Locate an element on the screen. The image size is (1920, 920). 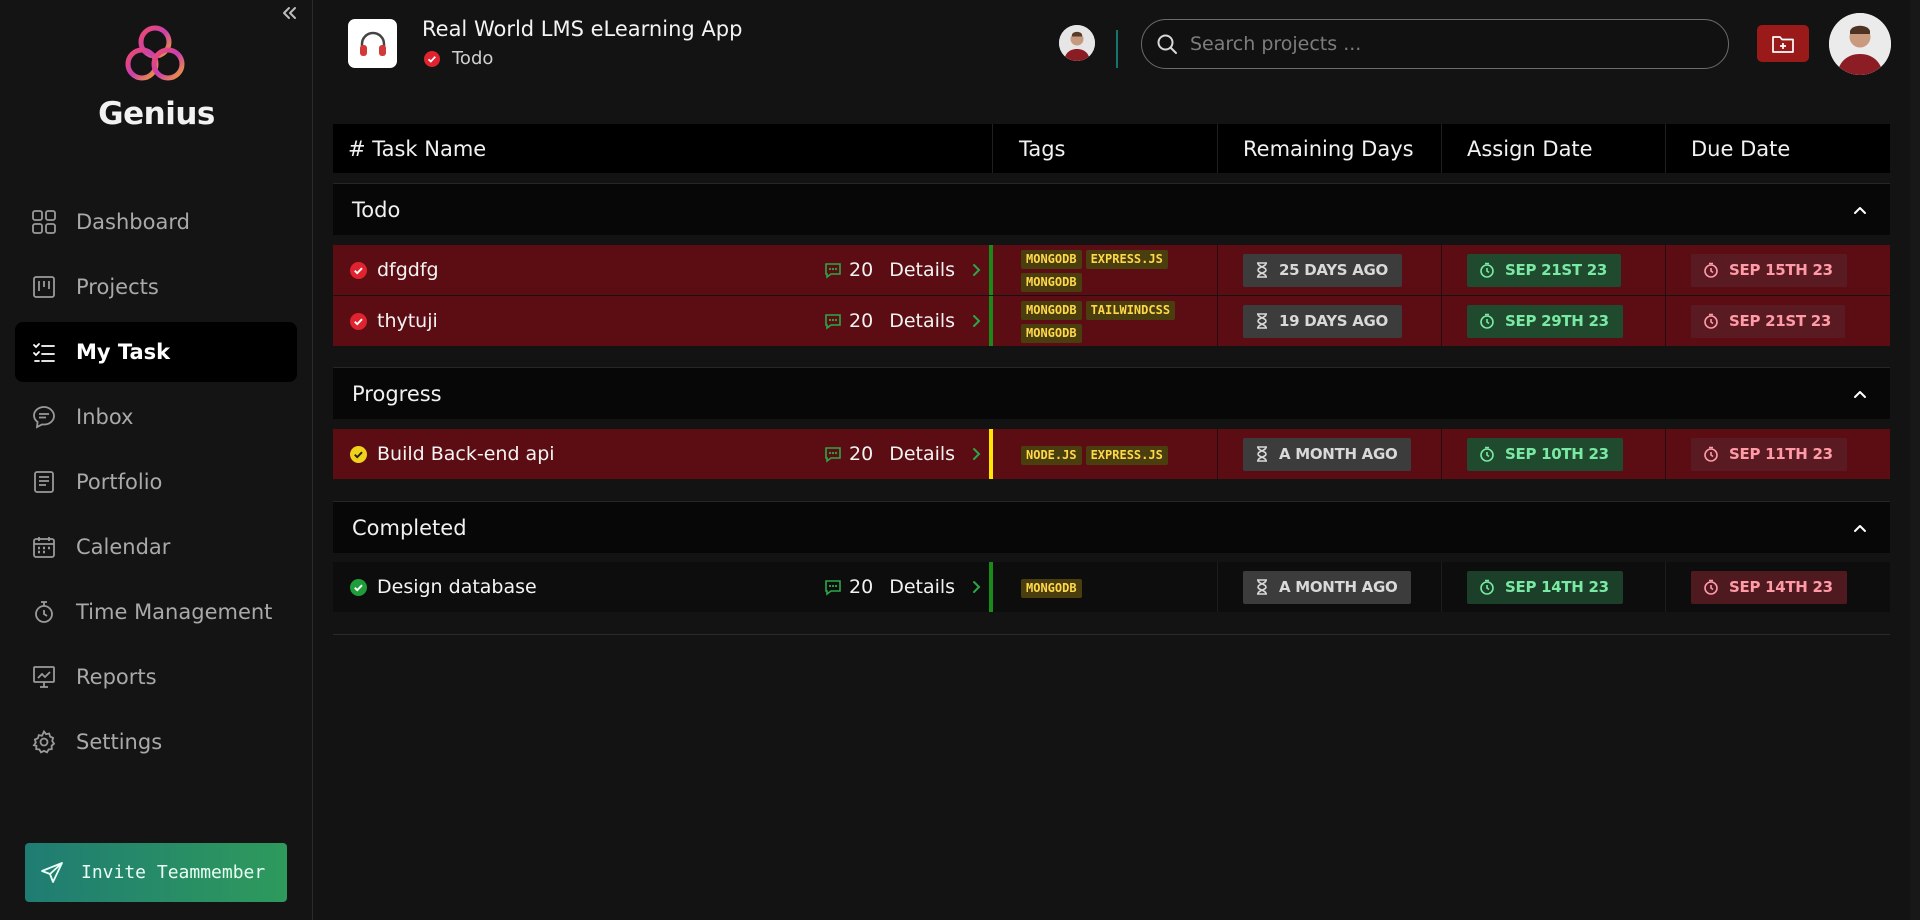
task-name: thytuji is located at coordinates (407, 321).